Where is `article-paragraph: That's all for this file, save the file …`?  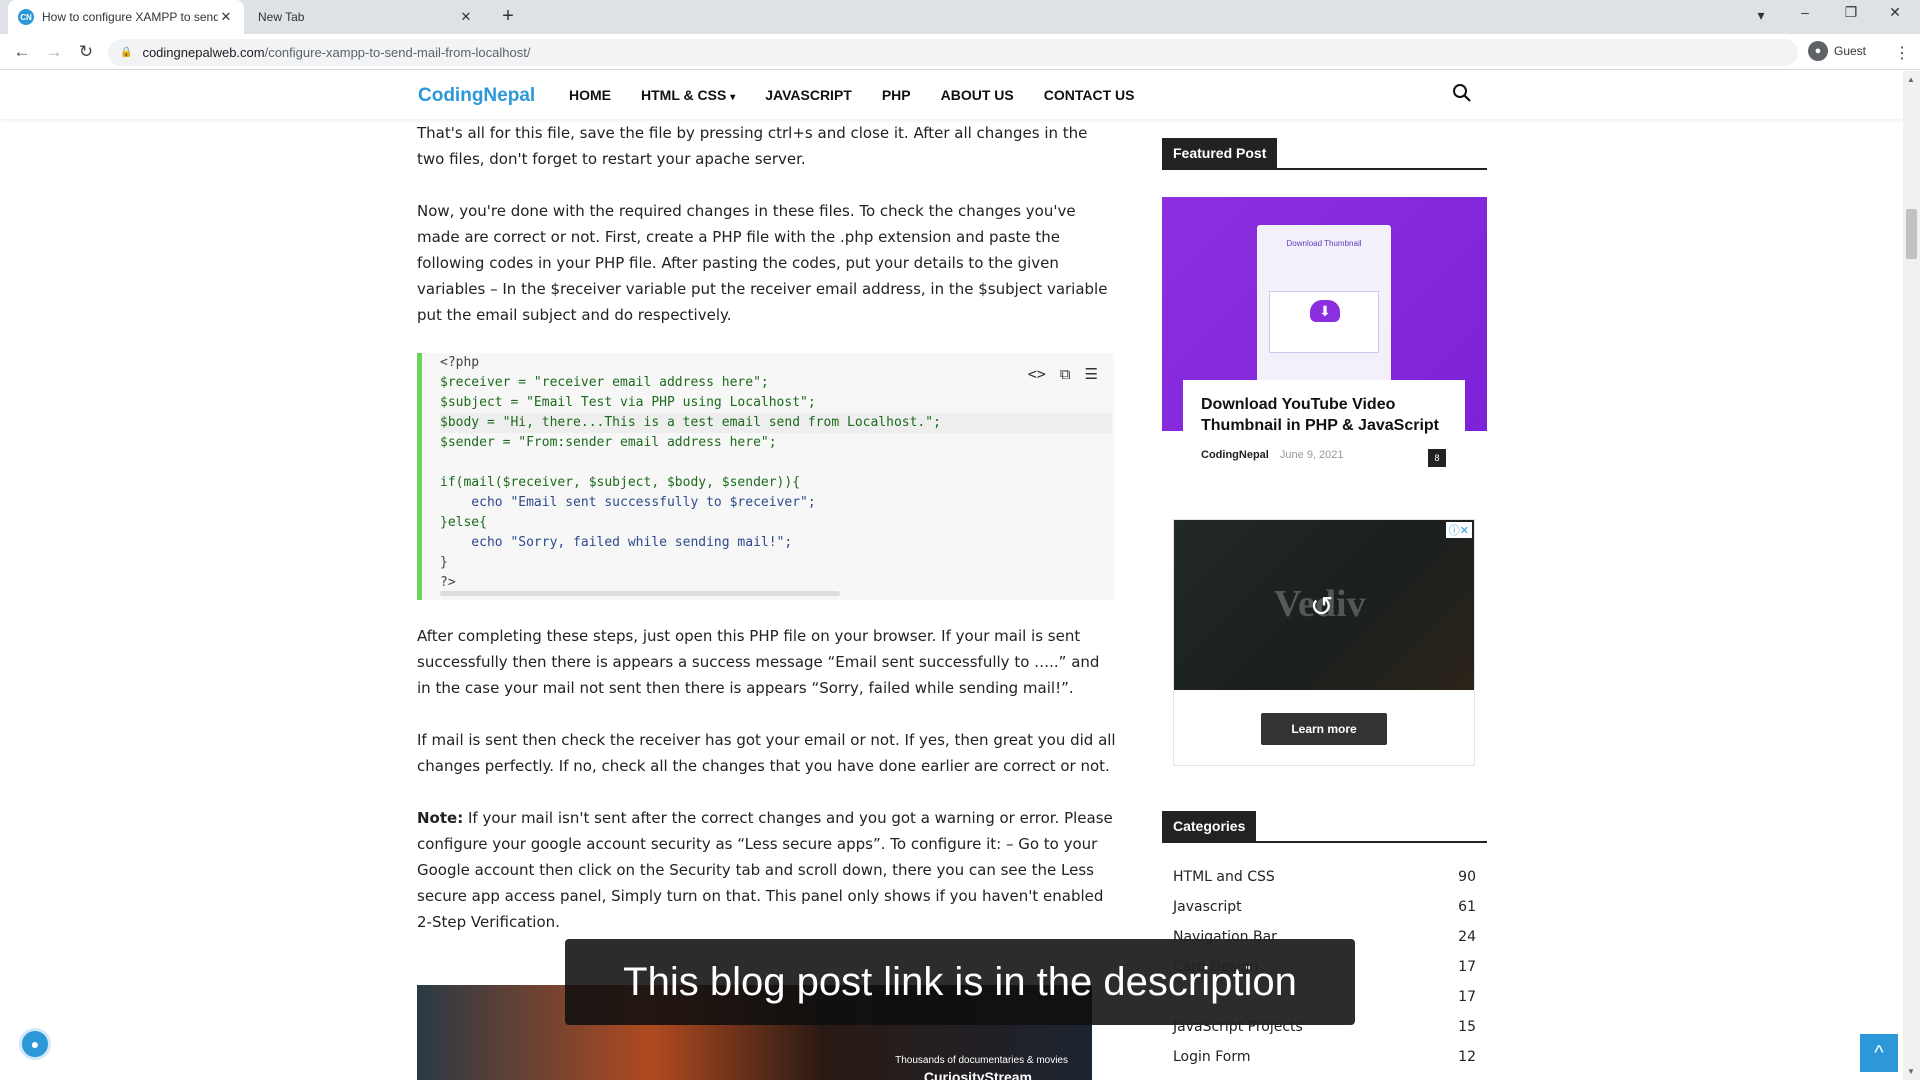
article-paragraph: That's all for this file, save the file … is located at coordinates (752, 146).